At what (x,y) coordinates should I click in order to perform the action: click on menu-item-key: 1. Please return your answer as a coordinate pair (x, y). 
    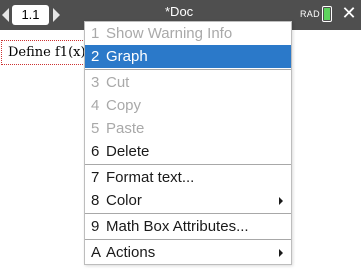
    Looking at the image, I should click on (95, 33).